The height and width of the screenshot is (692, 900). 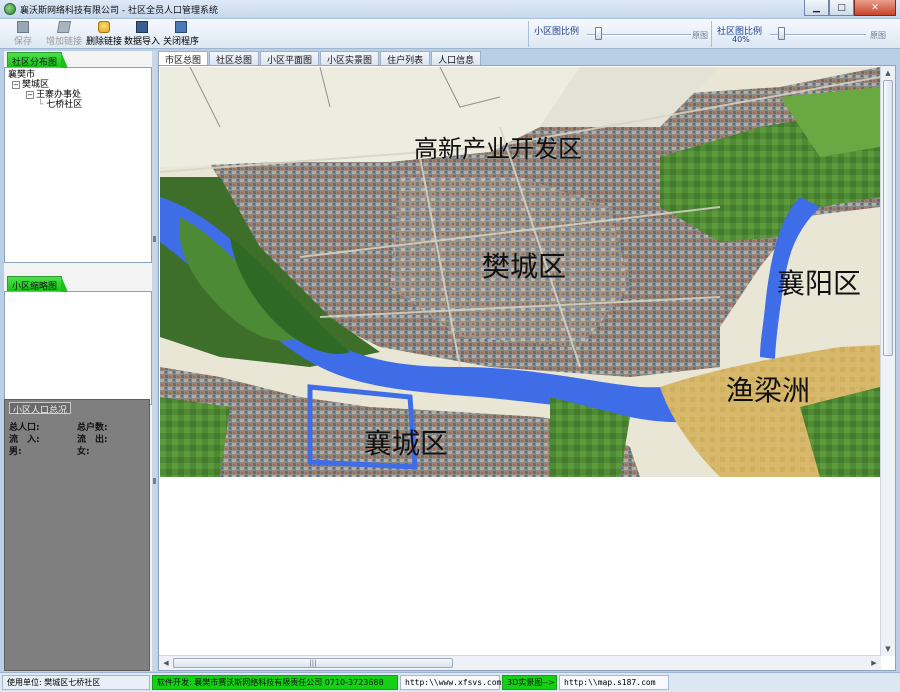 I want to click on window-controls: ▁ □ ✕, so click(x=850, y=8).